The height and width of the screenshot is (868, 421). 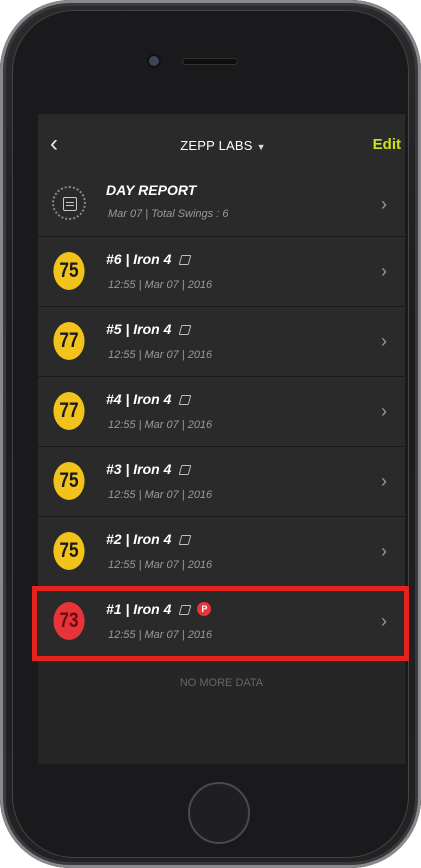 What do you see at coordinates (216, 145) in the screenshot?
I see `nav-title-label: ZEPP LABS` at bounding box center [216, 145].